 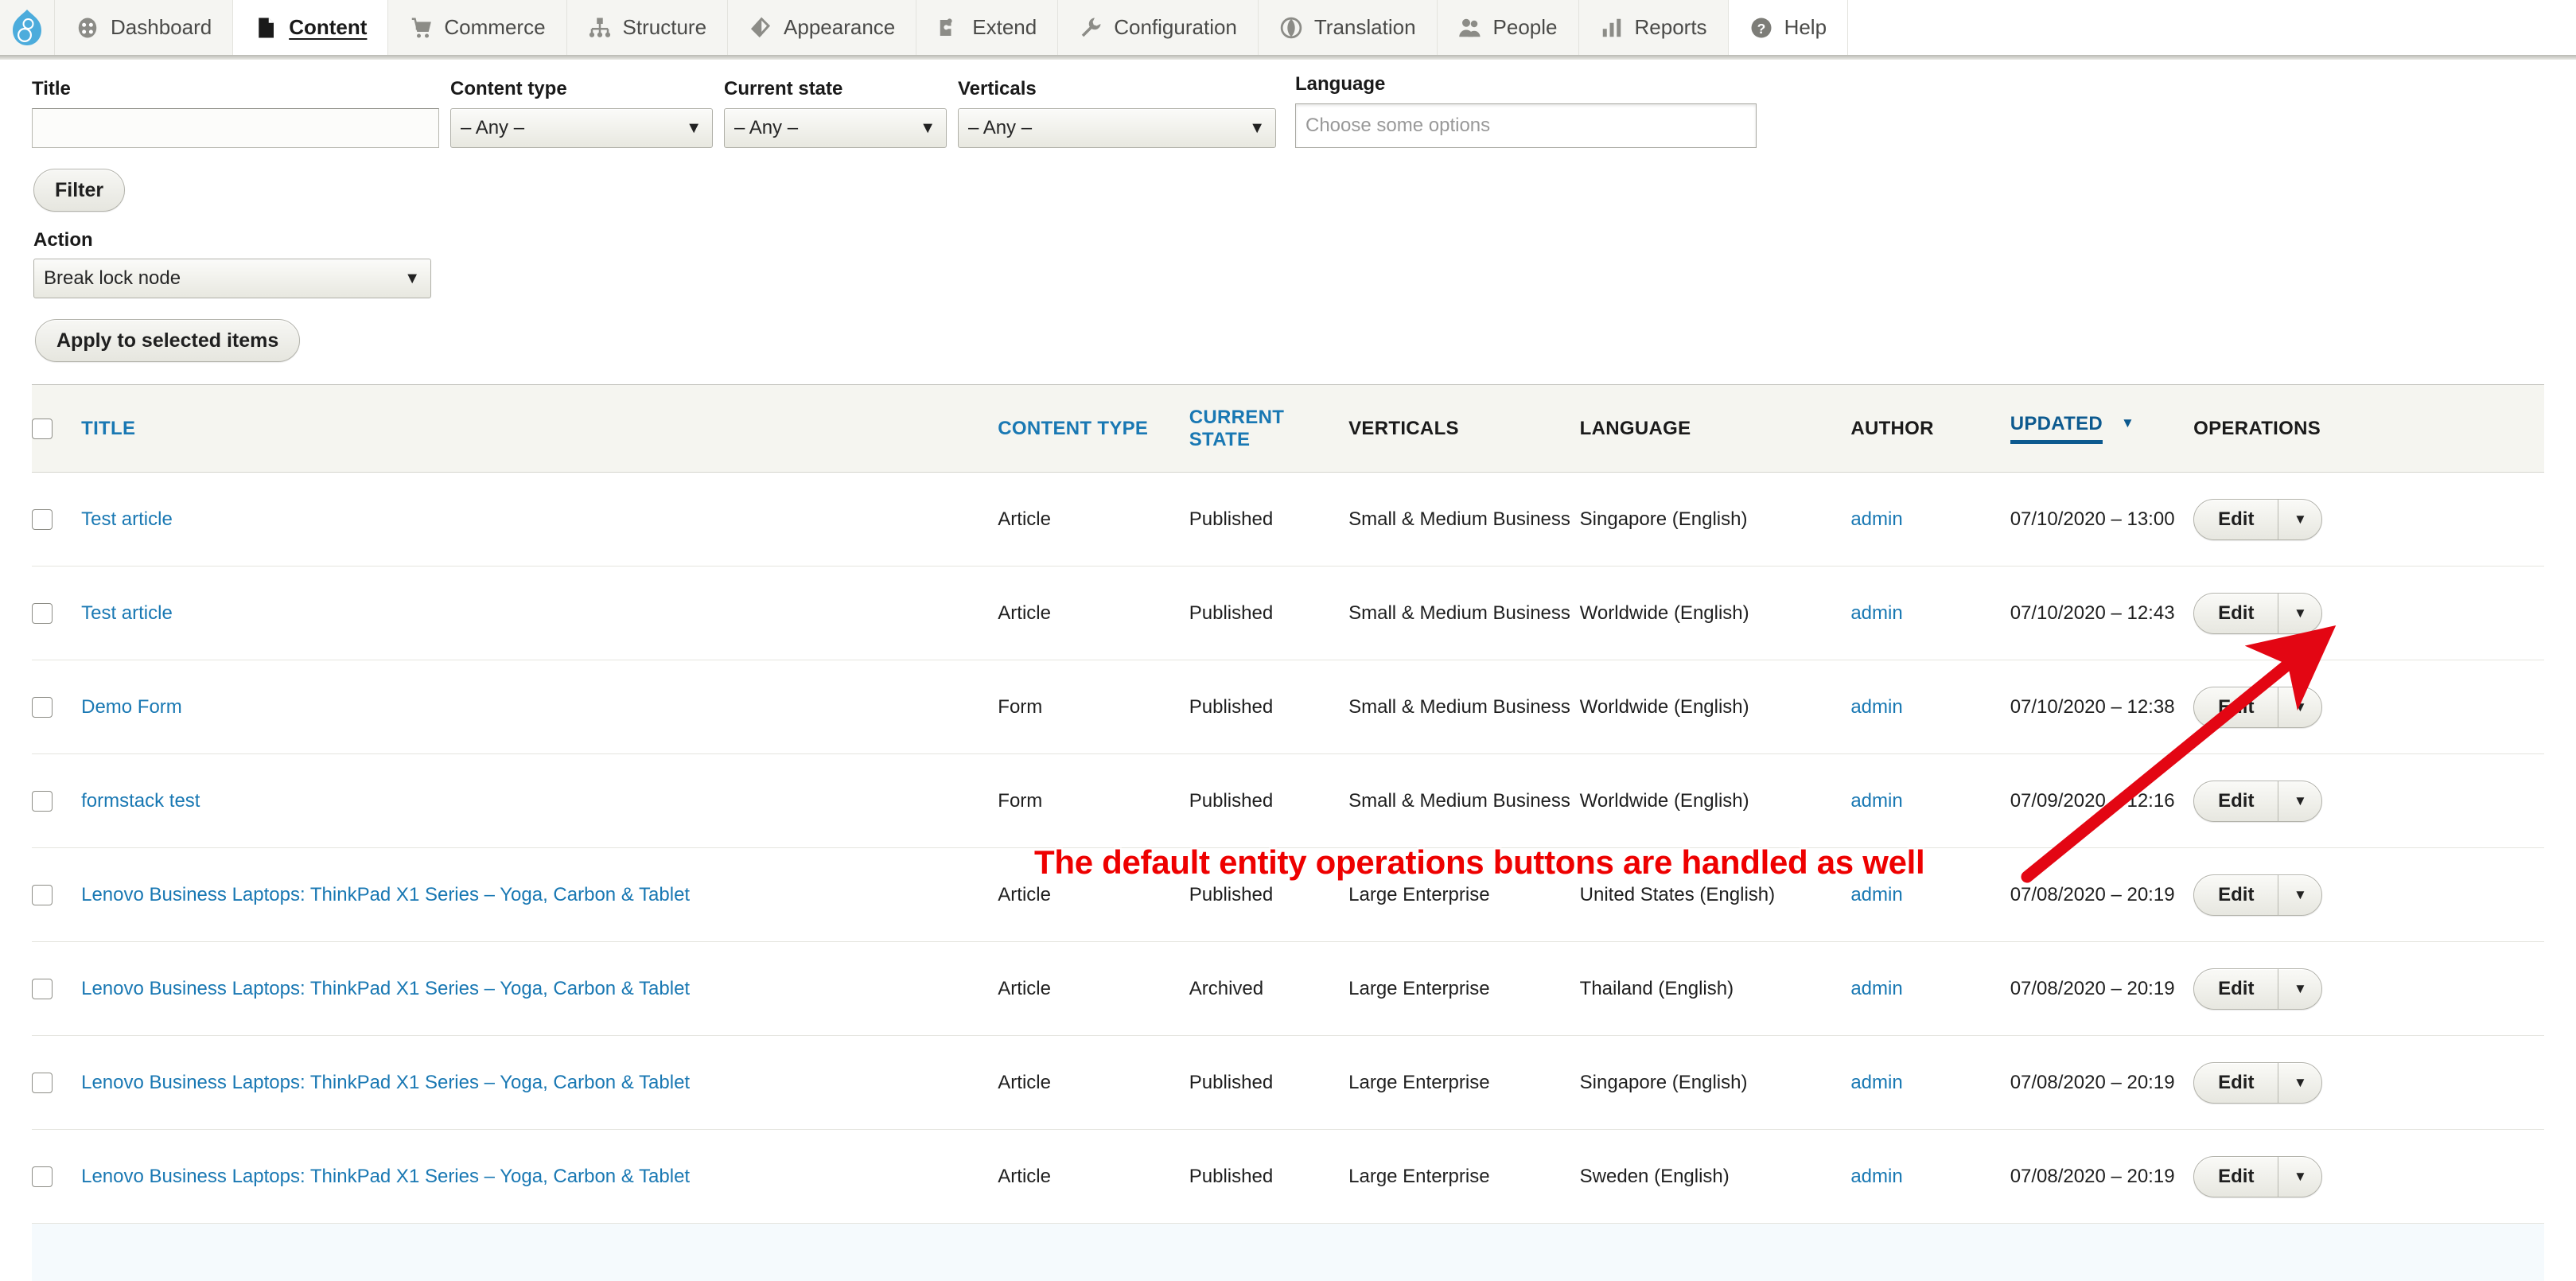 What do you see at coordinates (1117, 128) in the screenshot?
I see `verticals-select: – Any – ▼` at bounding box center [1117, 128].